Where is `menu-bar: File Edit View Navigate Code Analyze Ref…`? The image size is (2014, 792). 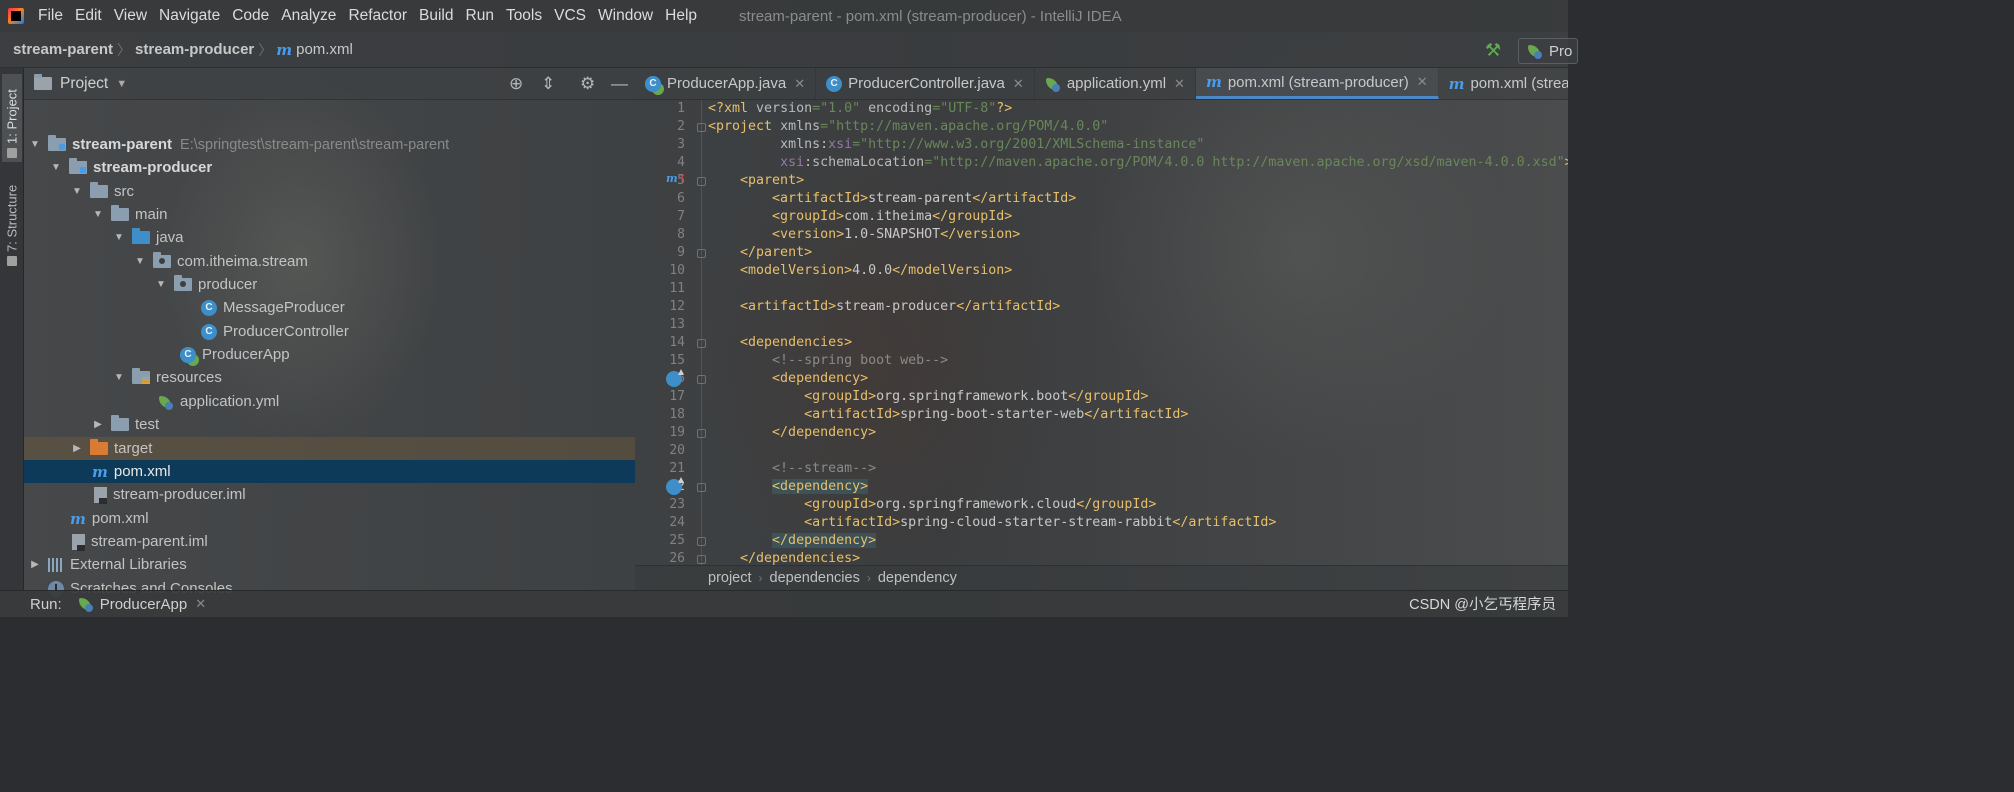
menu-bar: File Edit View Navigate Code Analyze Ref… is located at coordinates (784, 16).